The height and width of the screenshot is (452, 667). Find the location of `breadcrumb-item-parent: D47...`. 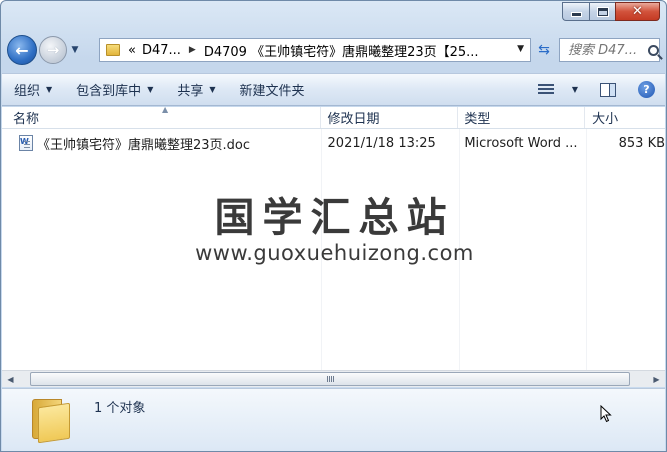

breadcrumb-item-parent: D47... is located at coordinates (161, 50).